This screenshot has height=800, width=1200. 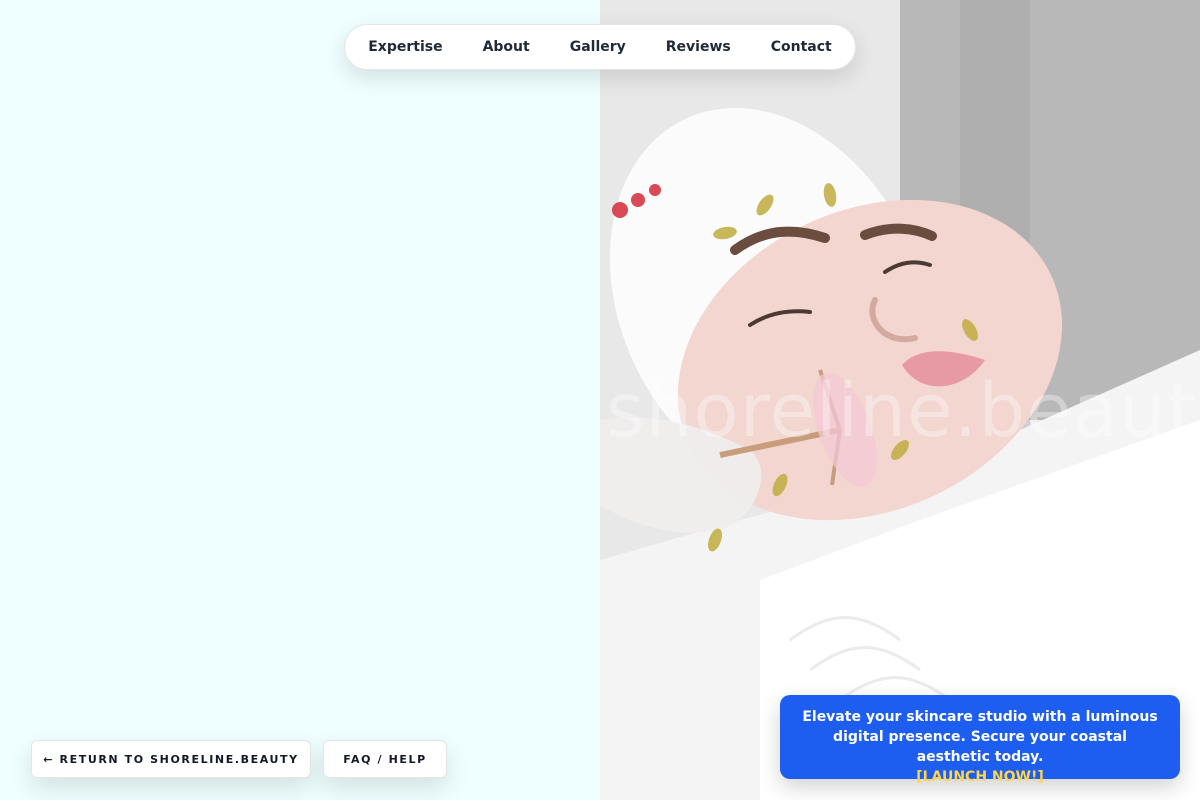 I want to click on return-button: ← RETURN TO SHORELINE.BEAUTY, so click(x=171, y=759).